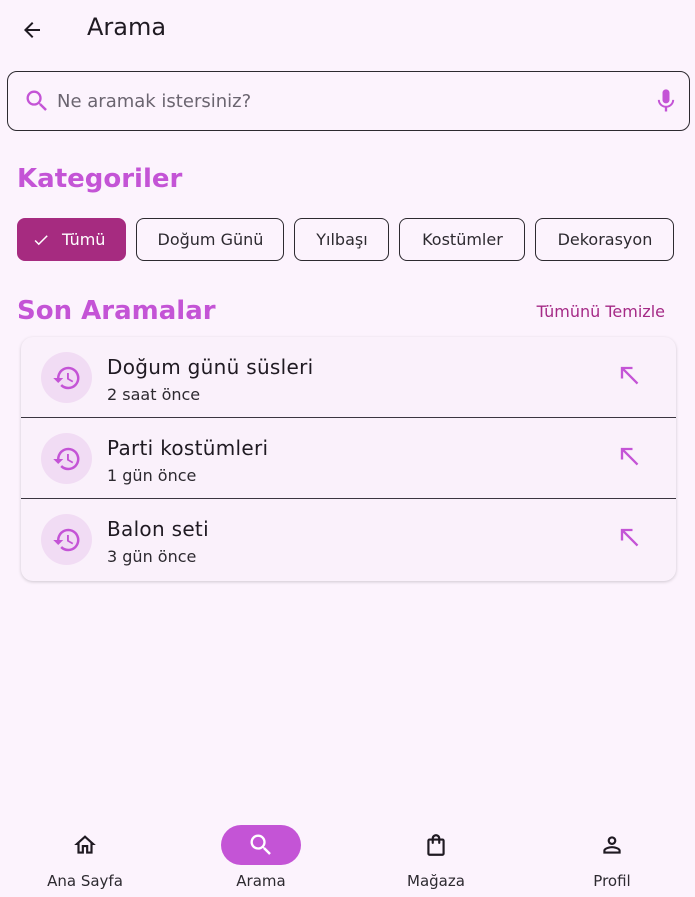 The width and height of the screenshot is (695, 897). What do you see at coordinates (261, 881) in the screenshot?
I see `nav-label: Arama` at bounding box center [261, 881].